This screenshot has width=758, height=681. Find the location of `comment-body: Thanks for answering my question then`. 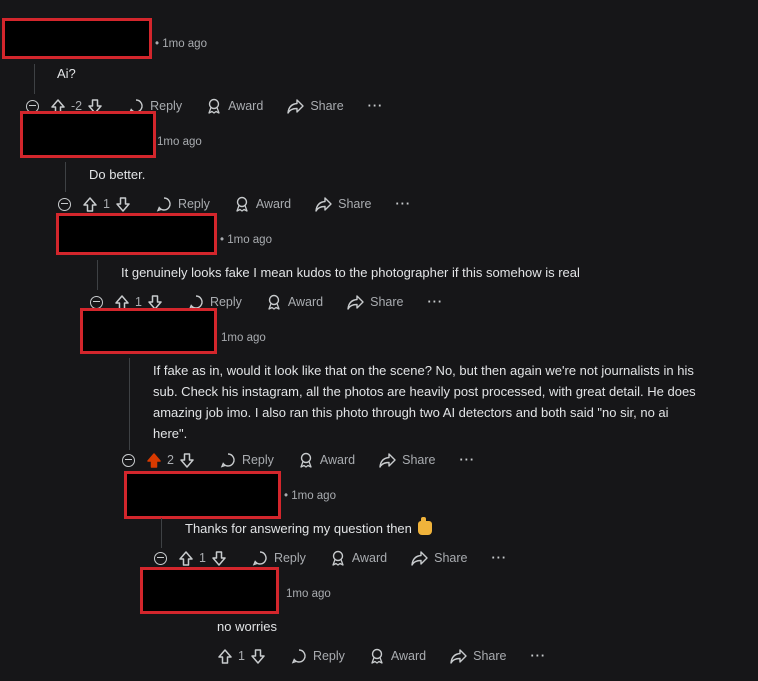

comment-body: Thanks for answering my question then is located at coordinates (308, 528).